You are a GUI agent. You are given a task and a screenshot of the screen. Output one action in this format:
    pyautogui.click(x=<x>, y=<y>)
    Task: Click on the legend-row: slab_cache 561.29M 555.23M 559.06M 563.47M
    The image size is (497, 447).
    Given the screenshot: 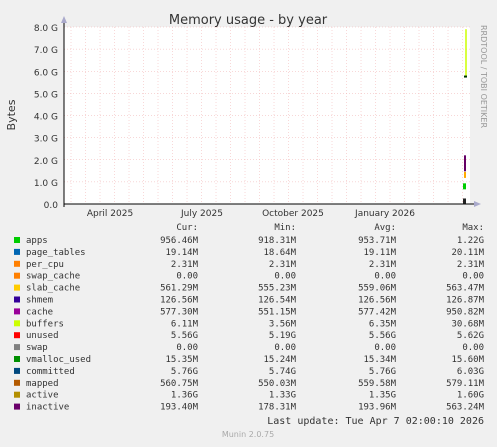 What is the action you would take?
    pyautogui.click(x=249, y=289)
    